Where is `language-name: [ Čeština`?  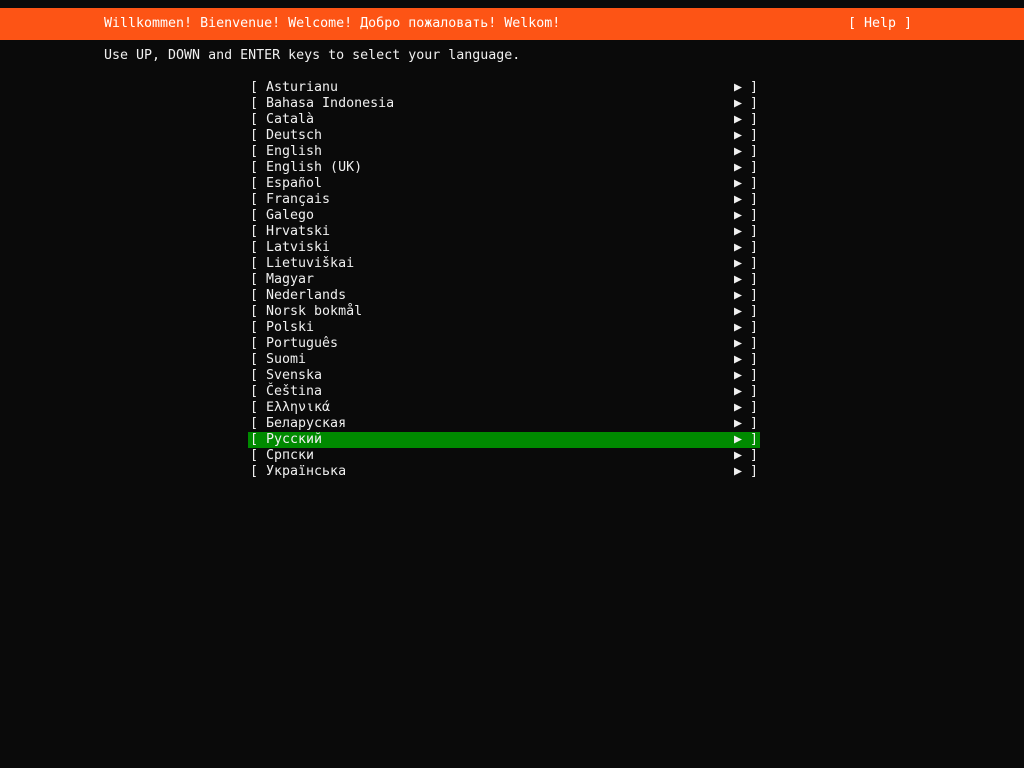 language-name: [ Čeština is located at coordinates (286, 392).